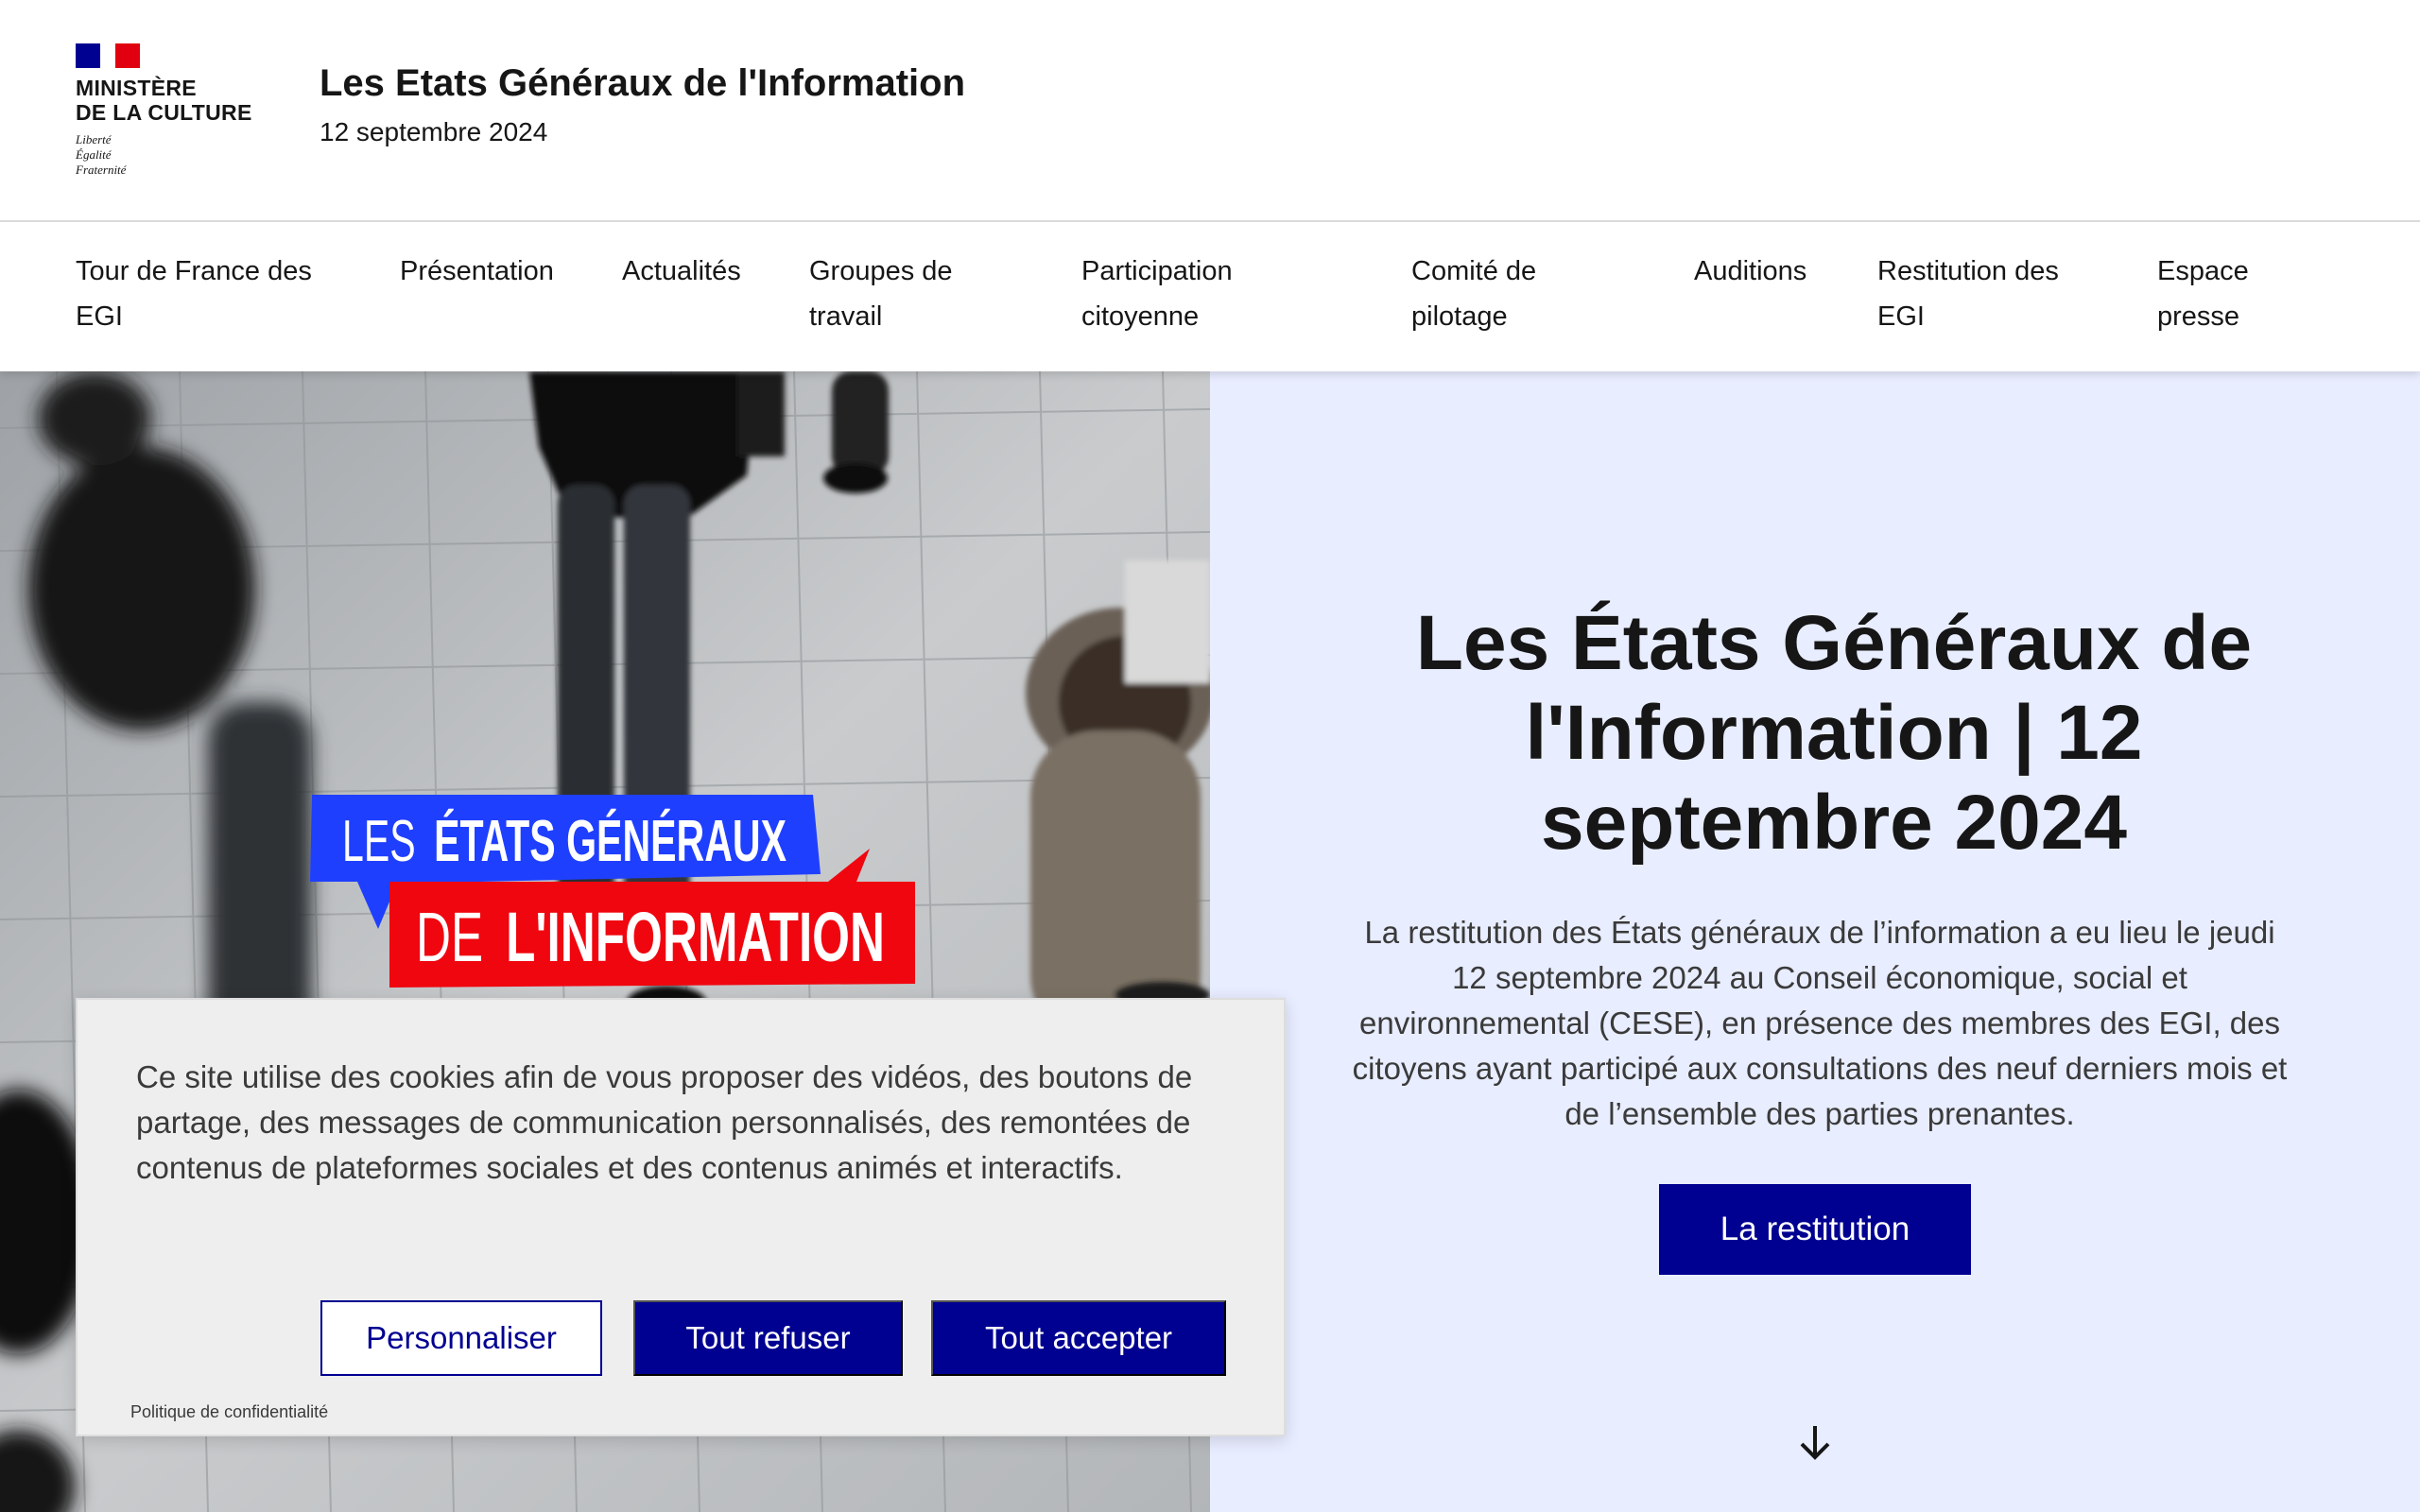  Describe the element at coordinates (1459, 316) in the screenshot. I see `nav-label-line2: pilotage` at that location.